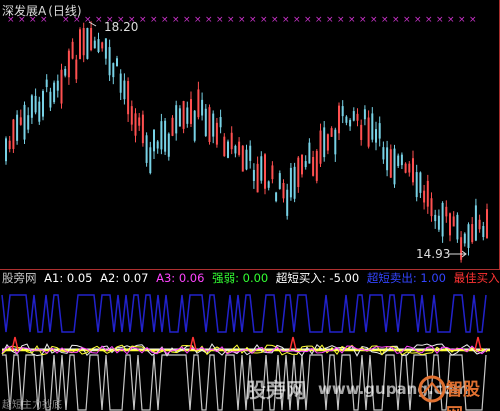 This screenshot has height=411, width=500. Describe the element at coordinates (68, 278) in the screenshot. I see `indicator-a1: A1: 0.05` at that location.